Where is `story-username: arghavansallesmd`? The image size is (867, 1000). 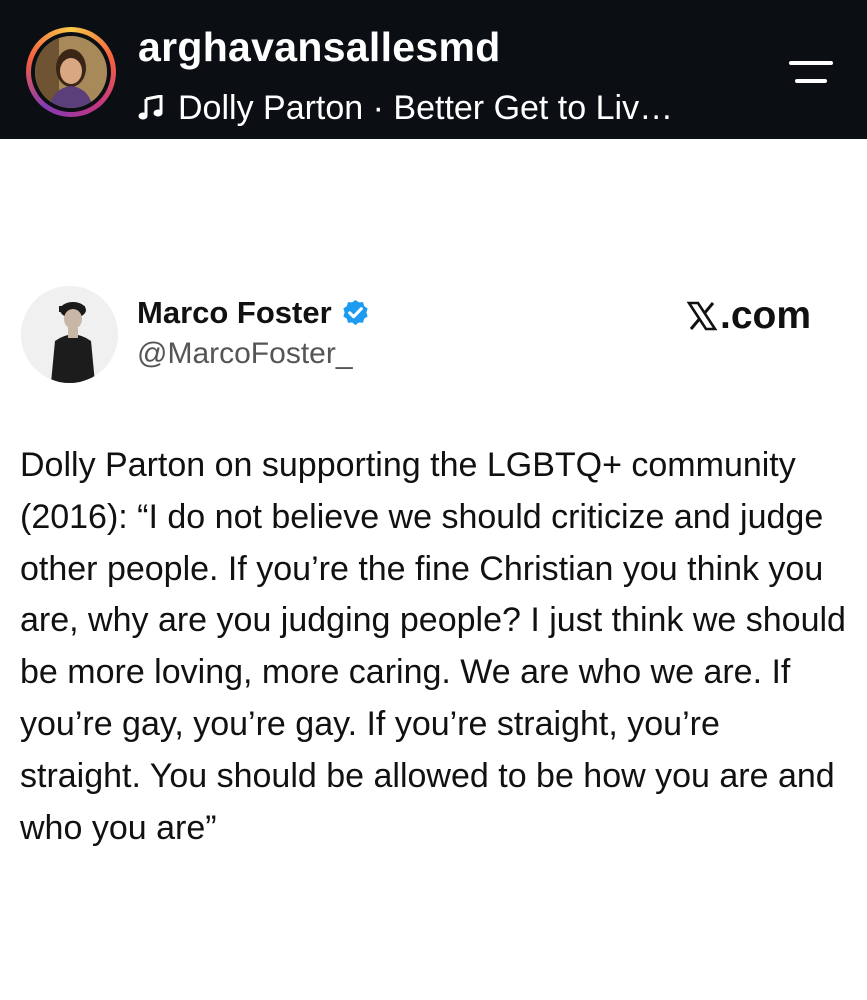
story-username: arghavansallesmd is located at coordinates (319, 47).